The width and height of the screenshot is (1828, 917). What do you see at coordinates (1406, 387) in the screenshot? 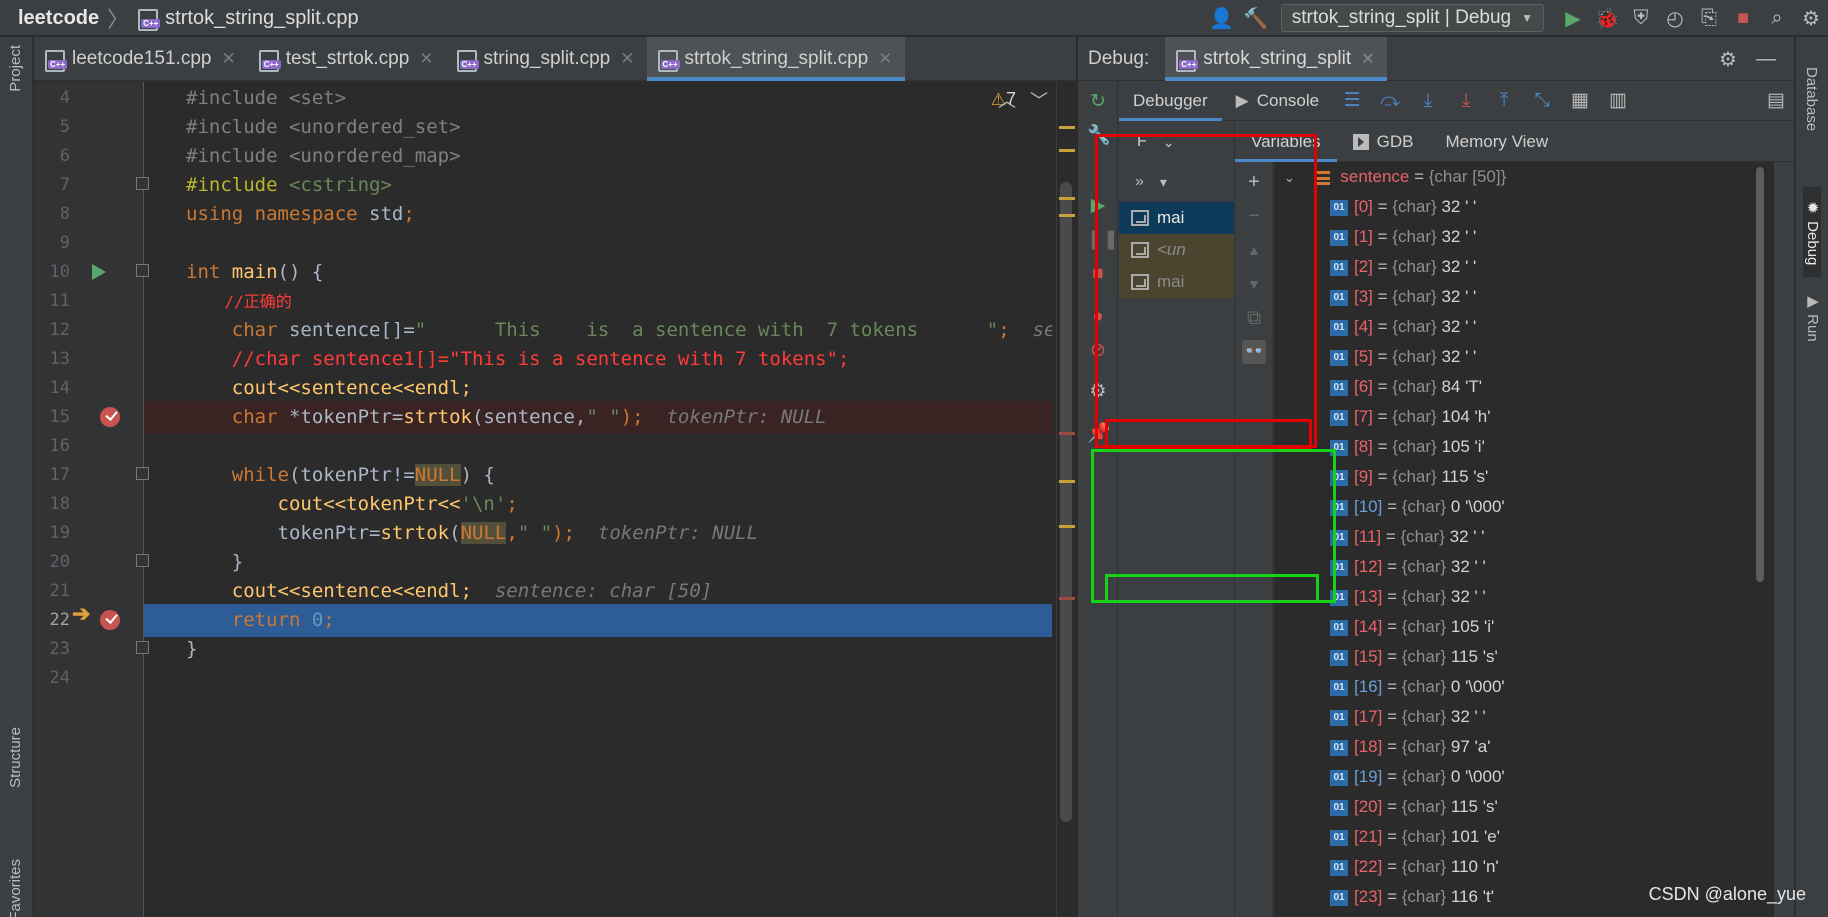
I see `variable-item-row: 01 [6] = {char} 84 'T'` at bounding box center [1406, 387].